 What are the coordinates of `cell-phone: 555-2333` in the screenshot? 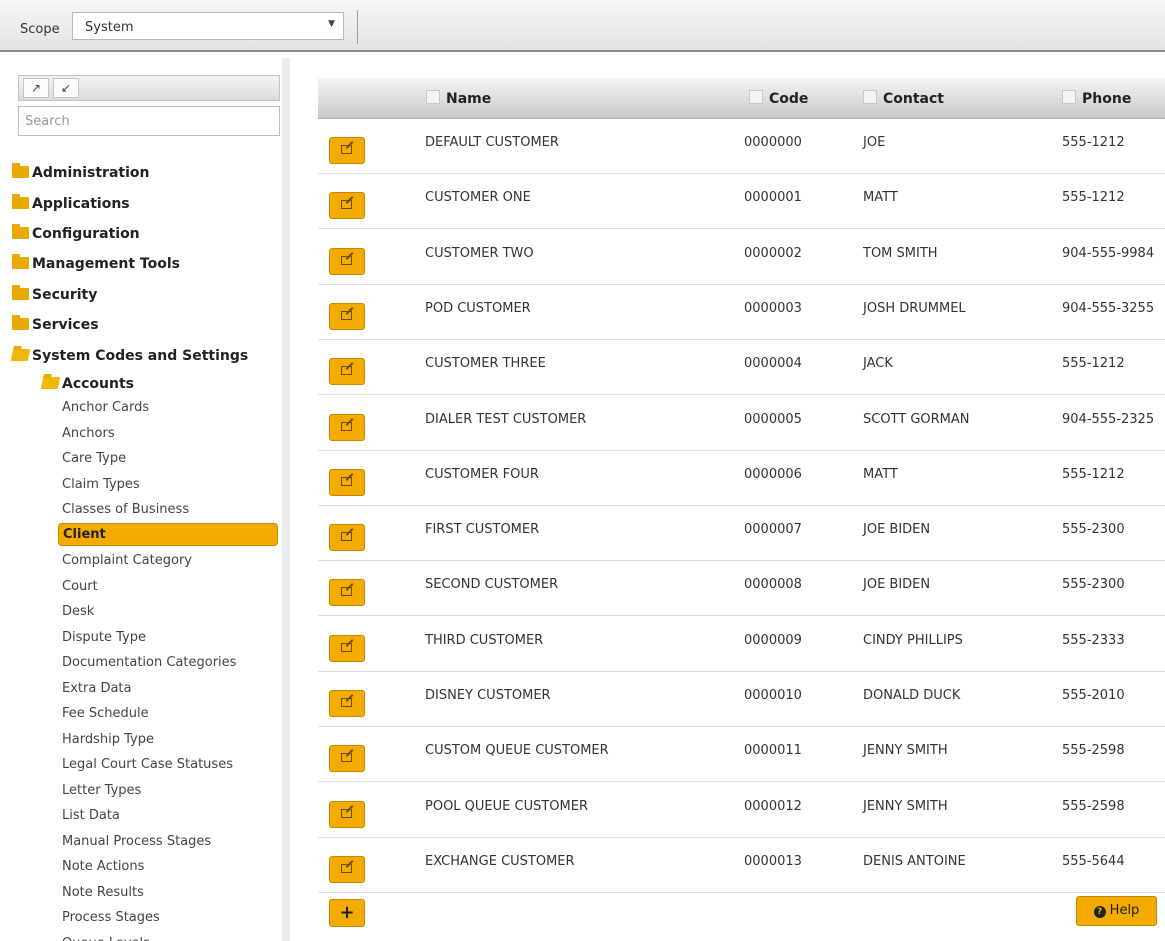 It's located at (1093, 640).